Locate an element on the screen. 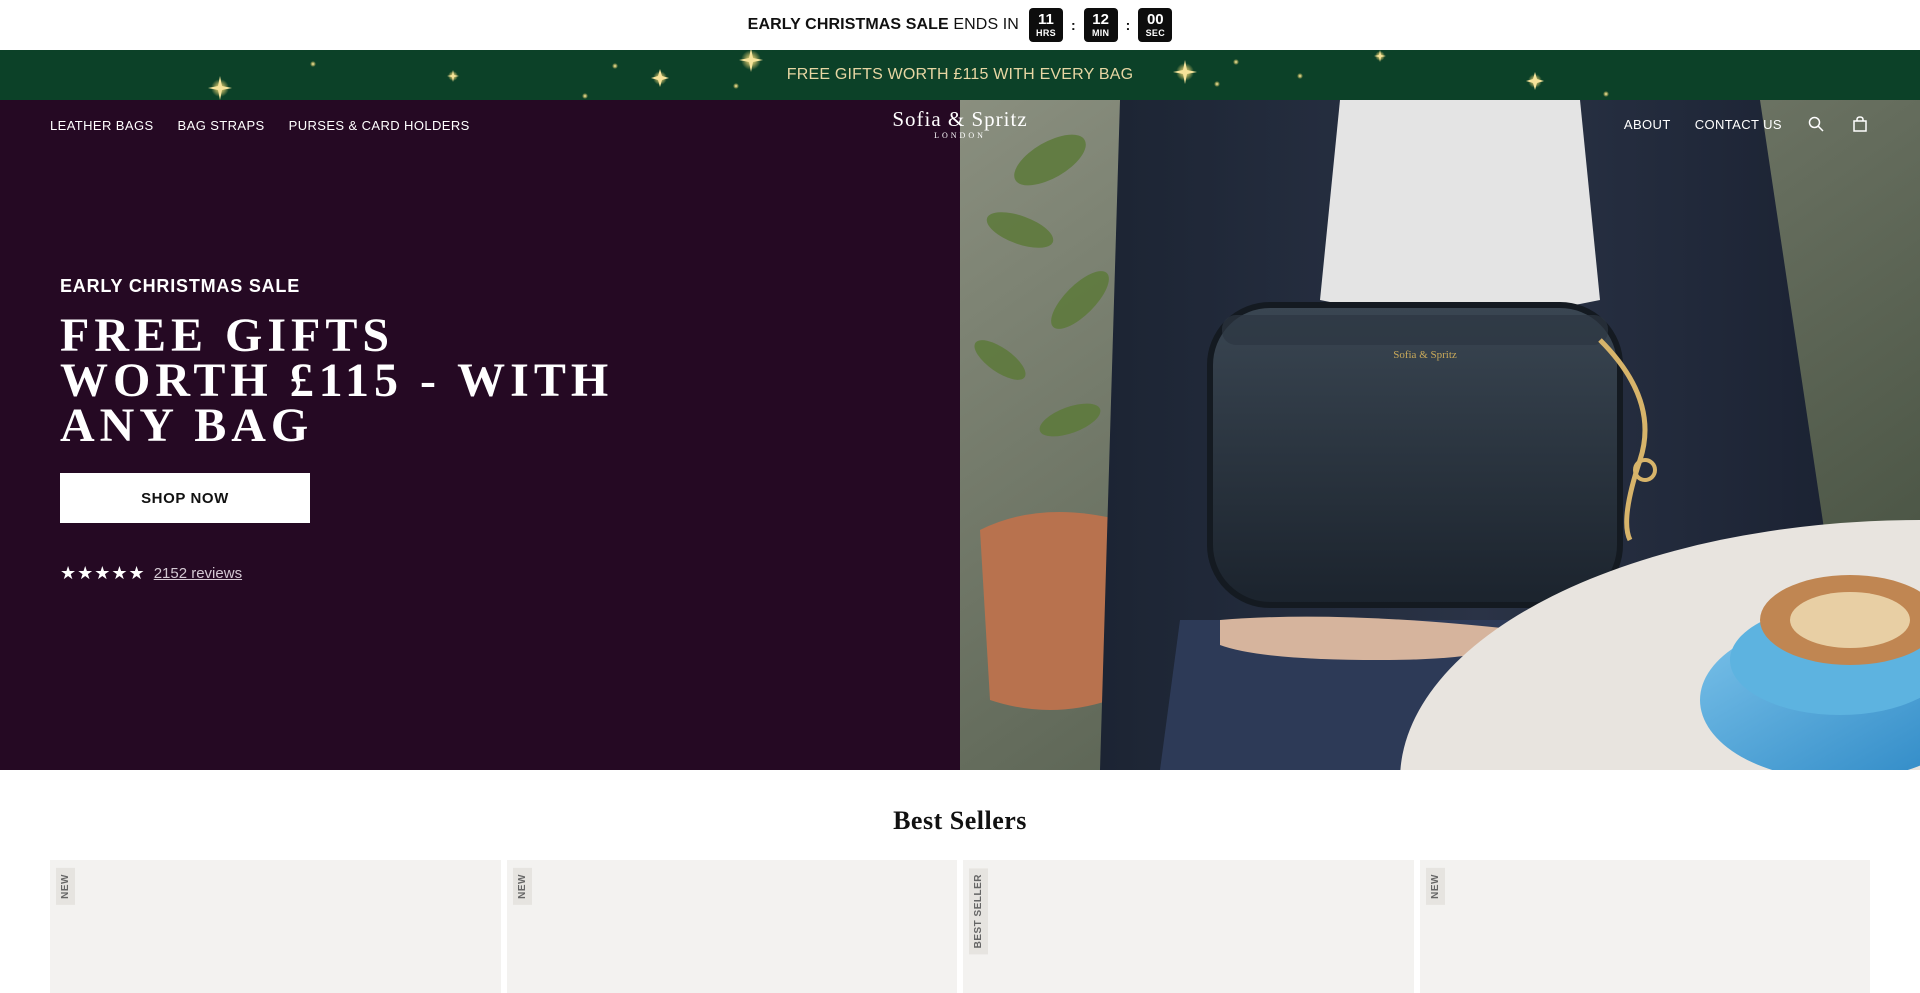 Image resolution: width=1920 pixels, height=993 pixels. product-card: BEST SELLER is located at coordinates (1188, 926).